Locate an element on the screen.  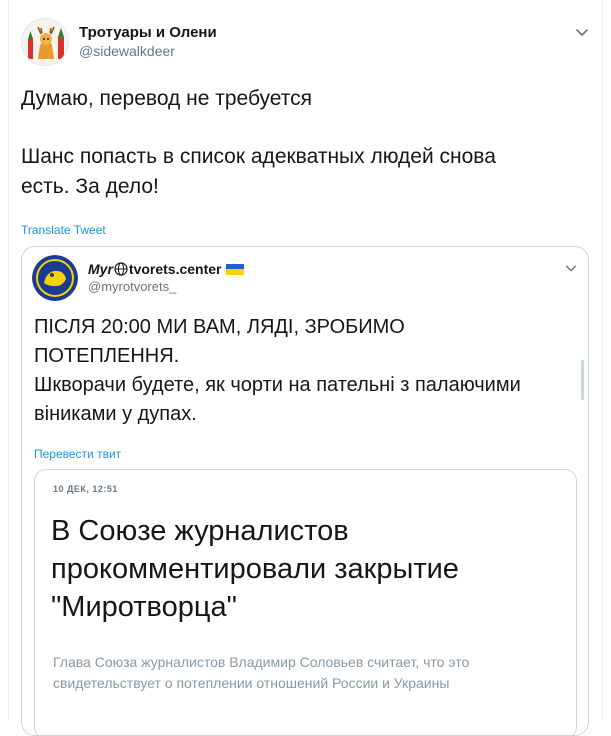
tweet-header: Тротуары и Олени @sidewalkdeer is located at coordinates (119, 42).